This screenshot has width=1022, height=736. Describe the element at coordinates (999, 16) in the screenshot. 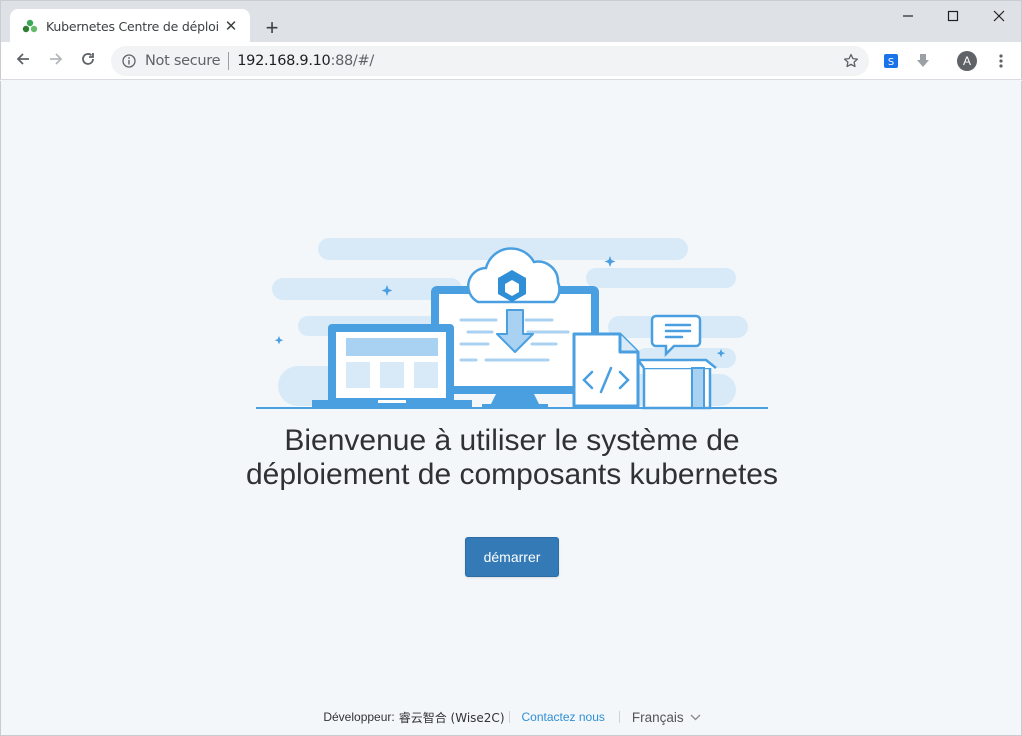

I see `close-window-icon` at that location.